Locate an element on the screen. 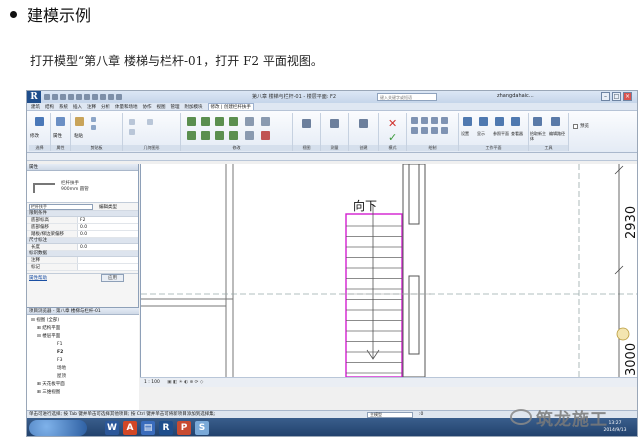 This screenshot has width=640, height=437. set-workplane-icon is located at coordinates (467, 121).